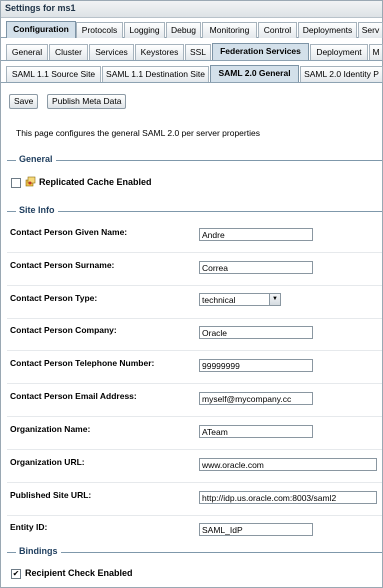 This screenshot has width=383, height=588. What do you see at coordinates (159, 52) in the screenshot?
I see `tab-keystores: Keystores` at bounding box center [159, 52].